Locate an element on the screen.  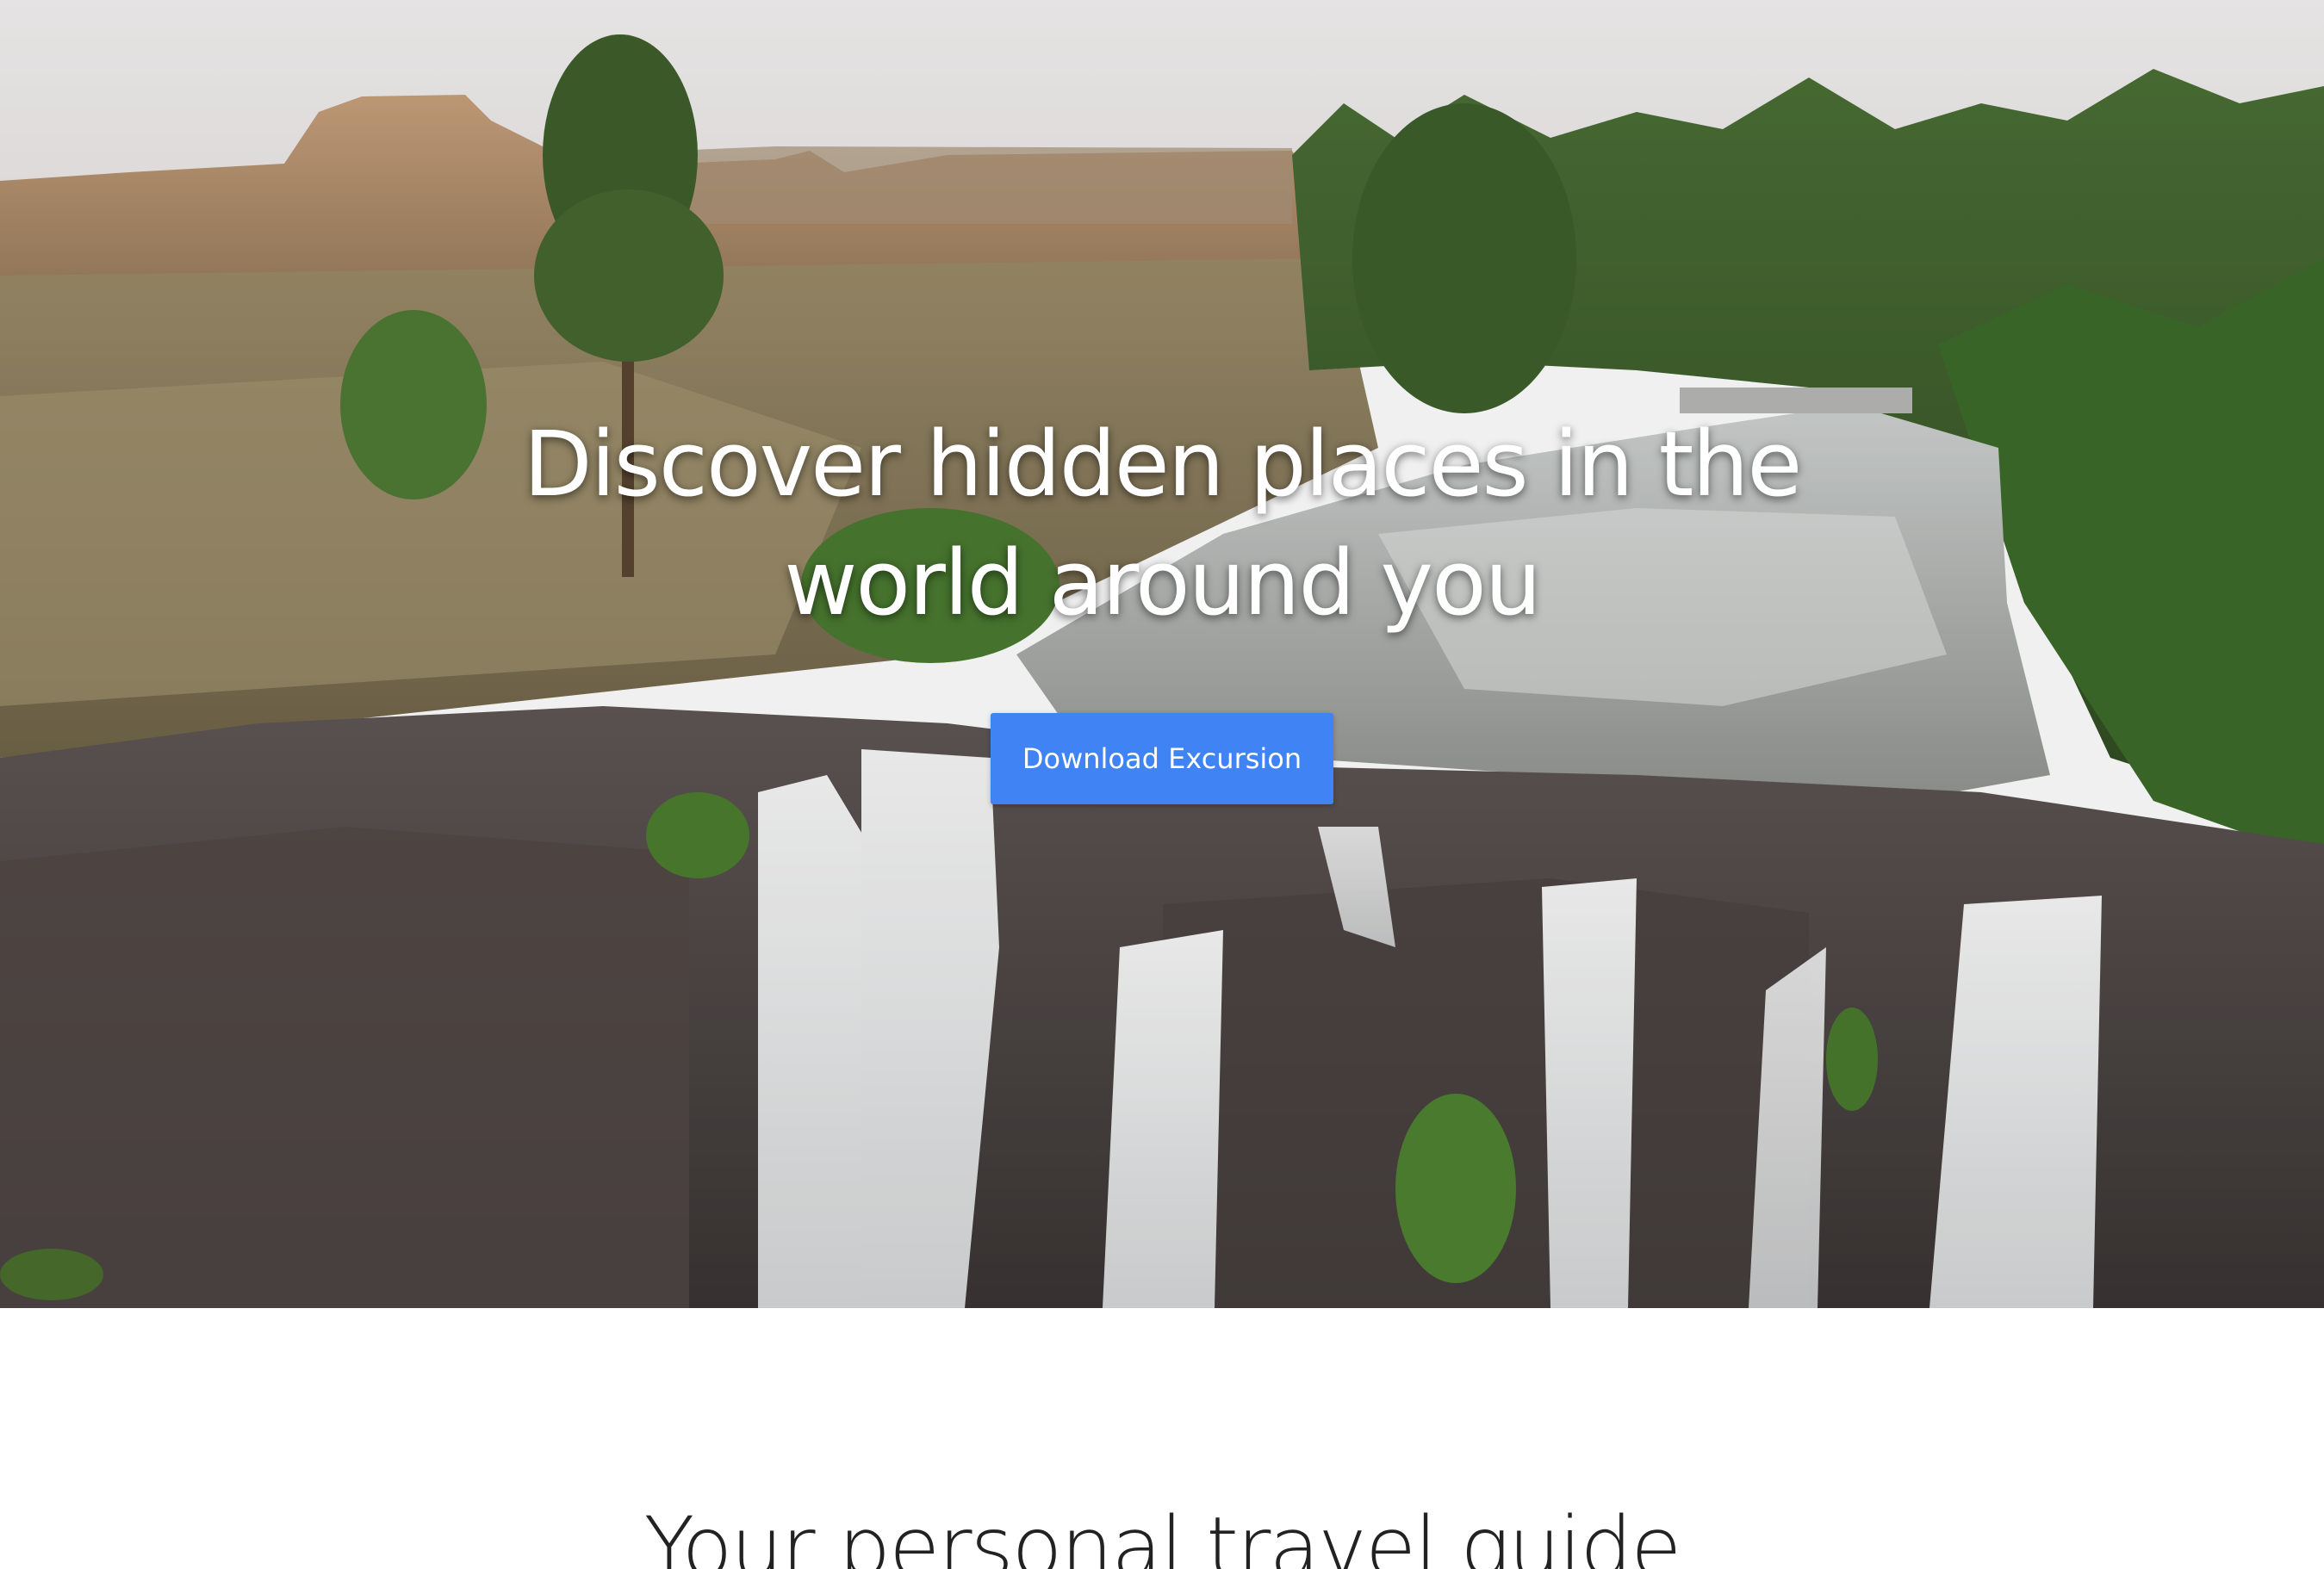
section-heading: Your personal travel guide is located at coordinates (1162, 1534).